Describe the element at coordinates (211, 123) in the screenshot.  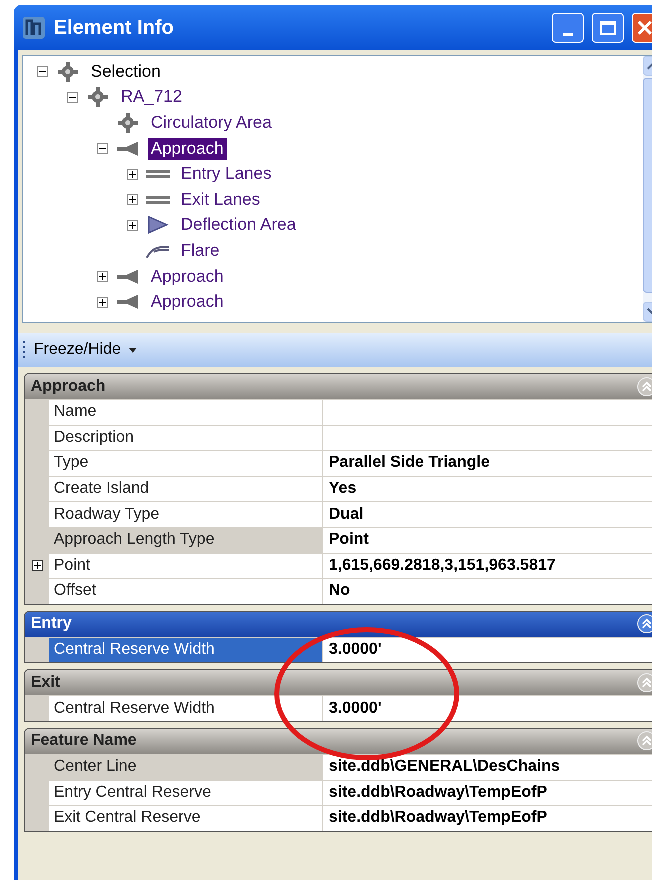
I see `tree-item: Circulatory Area` at that location.